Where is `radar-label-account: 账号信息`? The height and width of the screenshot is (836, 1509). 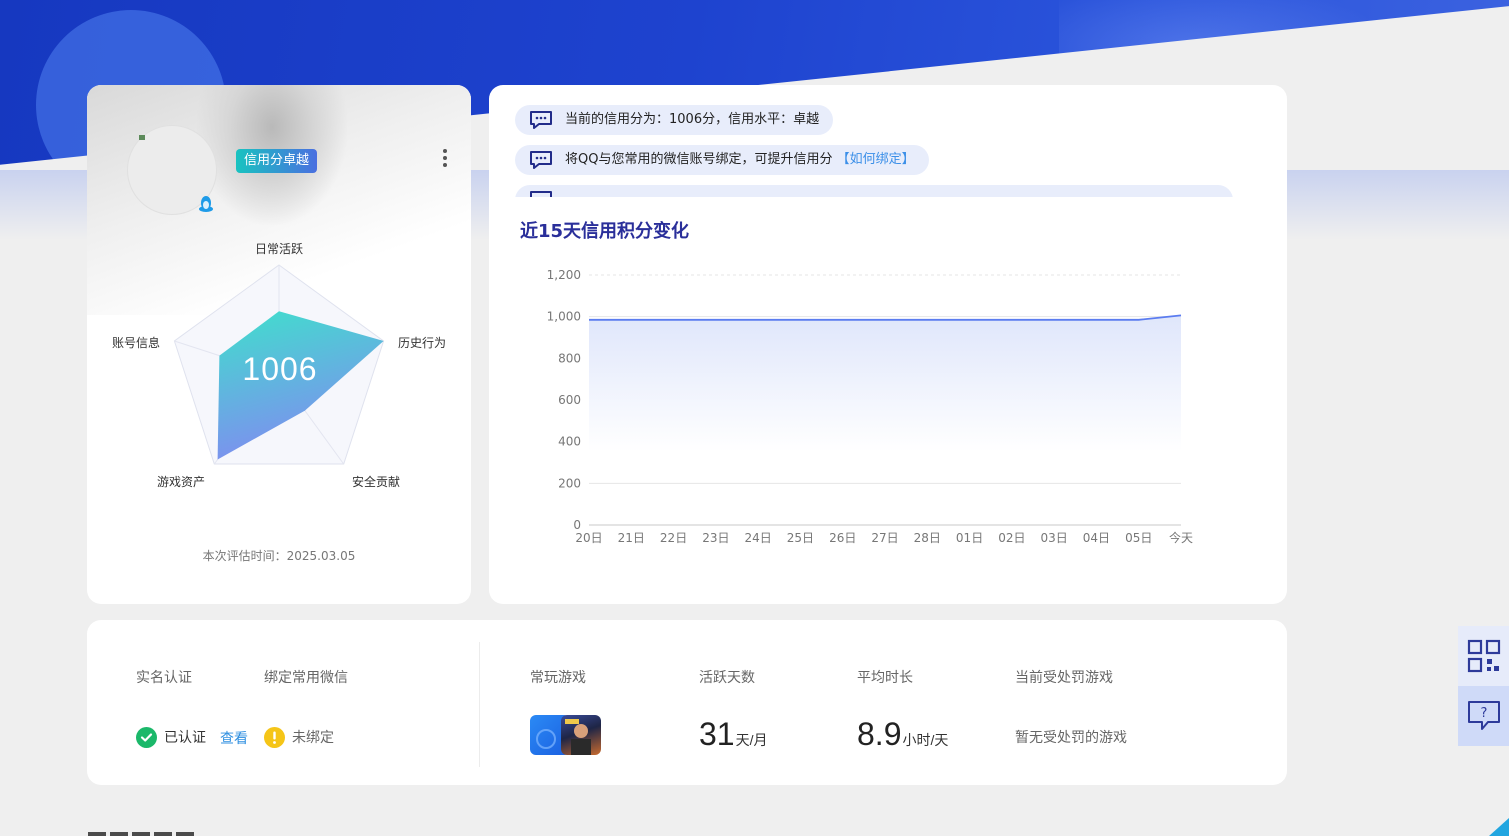 radar-label-account: 账号信息 is located at coordinates (136, 343).